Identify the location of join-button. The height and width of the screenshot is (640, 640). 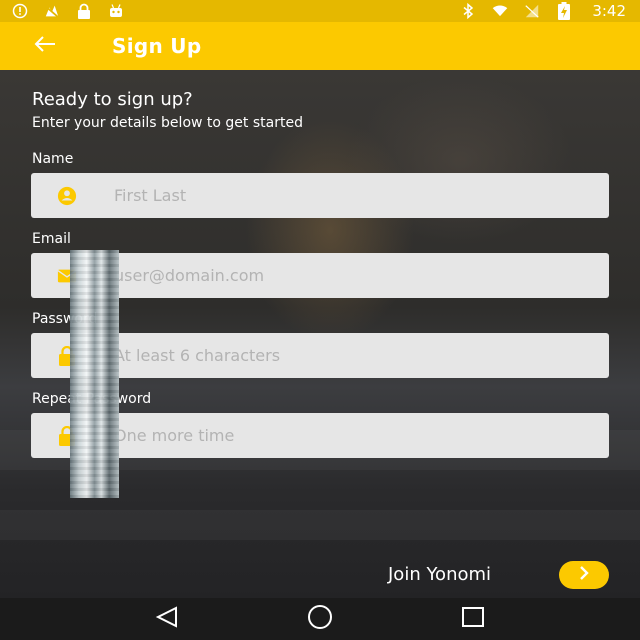
(584, 575).